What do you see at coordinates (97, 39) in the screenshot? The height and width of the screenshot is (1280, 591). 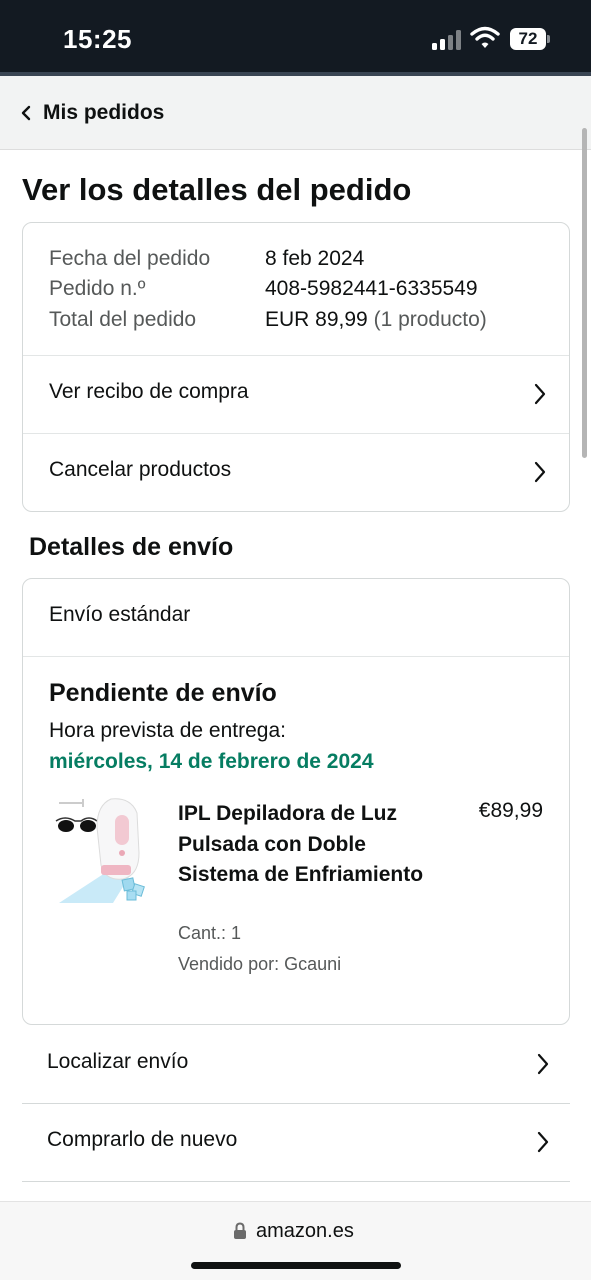 I see `status-time: 15:25` at bounding box center [97, 39].